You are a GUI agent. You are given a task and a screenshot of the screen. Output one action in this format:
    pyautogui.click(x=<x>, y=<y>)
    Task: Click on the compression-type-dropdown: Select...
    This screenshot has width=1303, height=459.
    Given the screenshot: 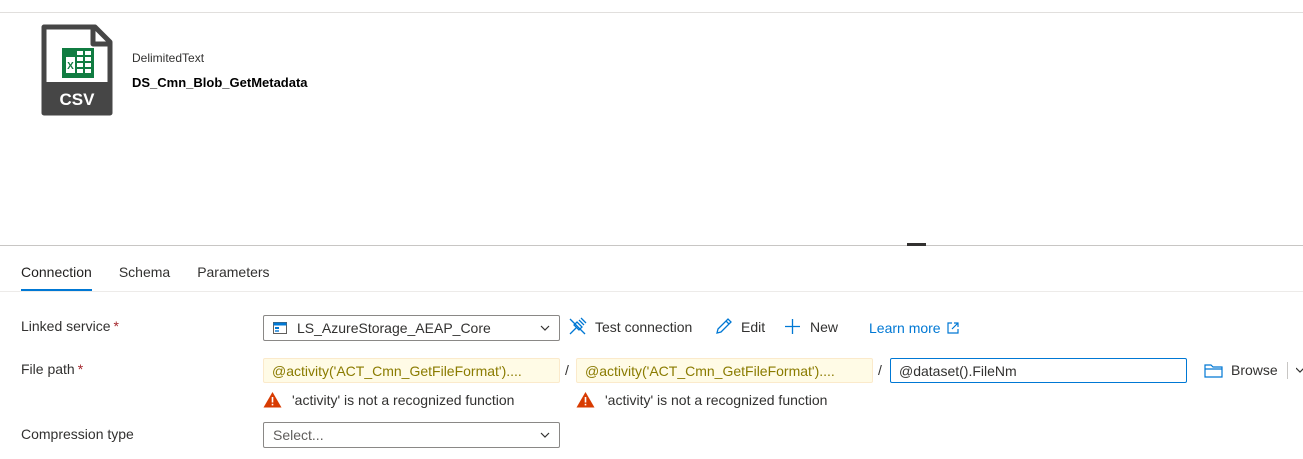 What is the action you would take?
    pyautogui.click(x=411, y=435)
    